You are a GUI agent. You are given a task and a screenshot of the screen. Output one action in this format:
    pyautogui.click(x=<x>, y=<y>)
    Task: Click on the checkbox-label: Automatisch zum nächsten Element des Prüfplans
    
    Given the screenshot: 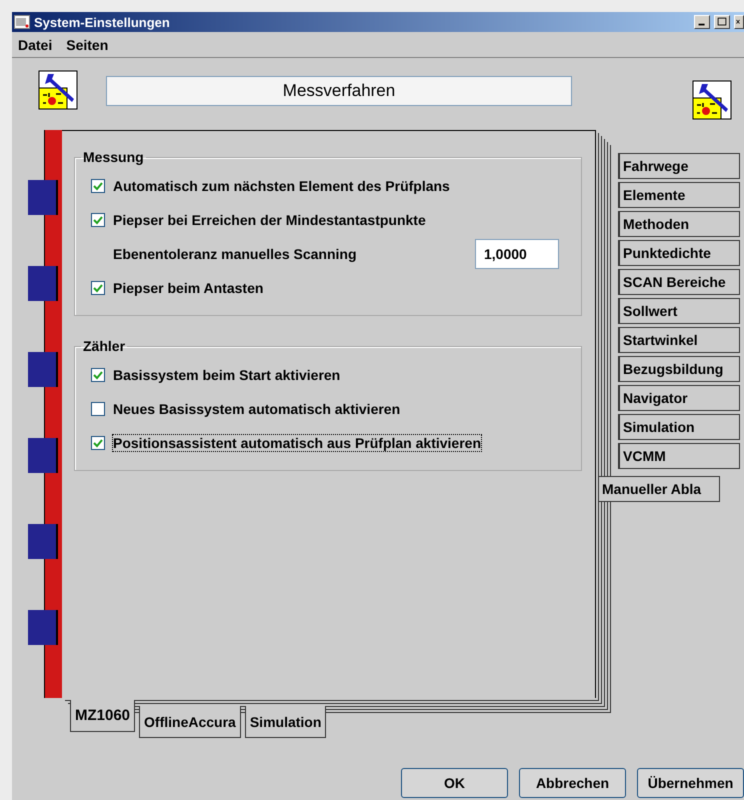 What is the action you would take?
    pyautogui.click(x=281, y=186)
    